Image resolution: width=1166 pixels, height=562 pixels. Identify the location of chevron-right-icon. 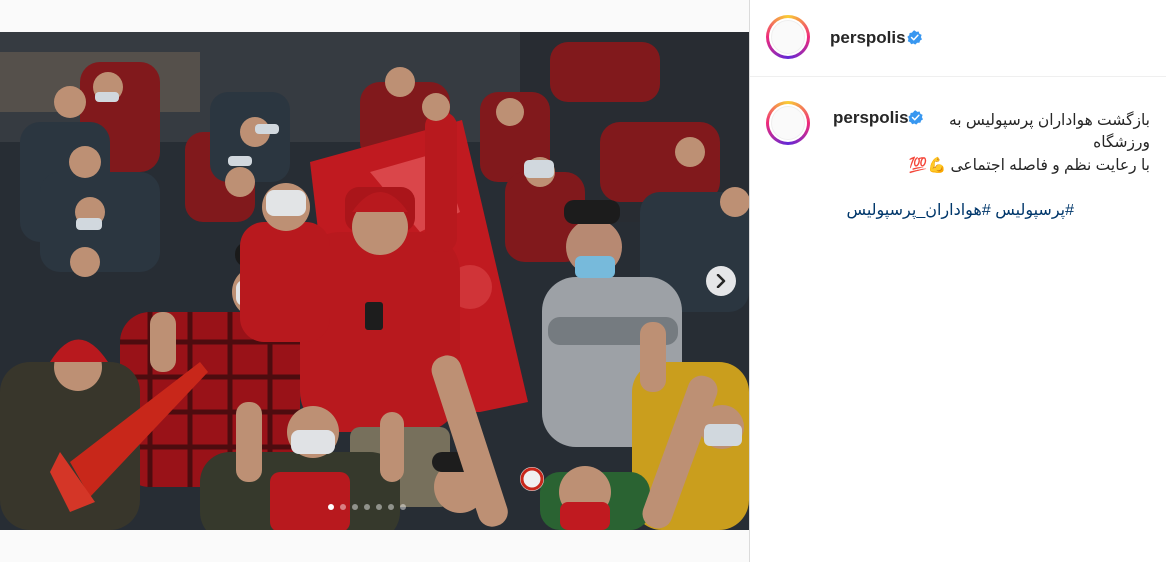
(721, 281).